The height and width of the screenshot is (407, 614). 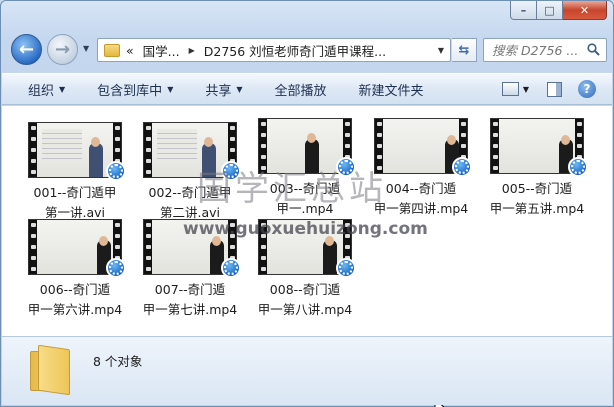 What do you see at coordinates (41, 91) in the screenshot?
I see `organize-label: 组织` at bounding box center [41, 91].